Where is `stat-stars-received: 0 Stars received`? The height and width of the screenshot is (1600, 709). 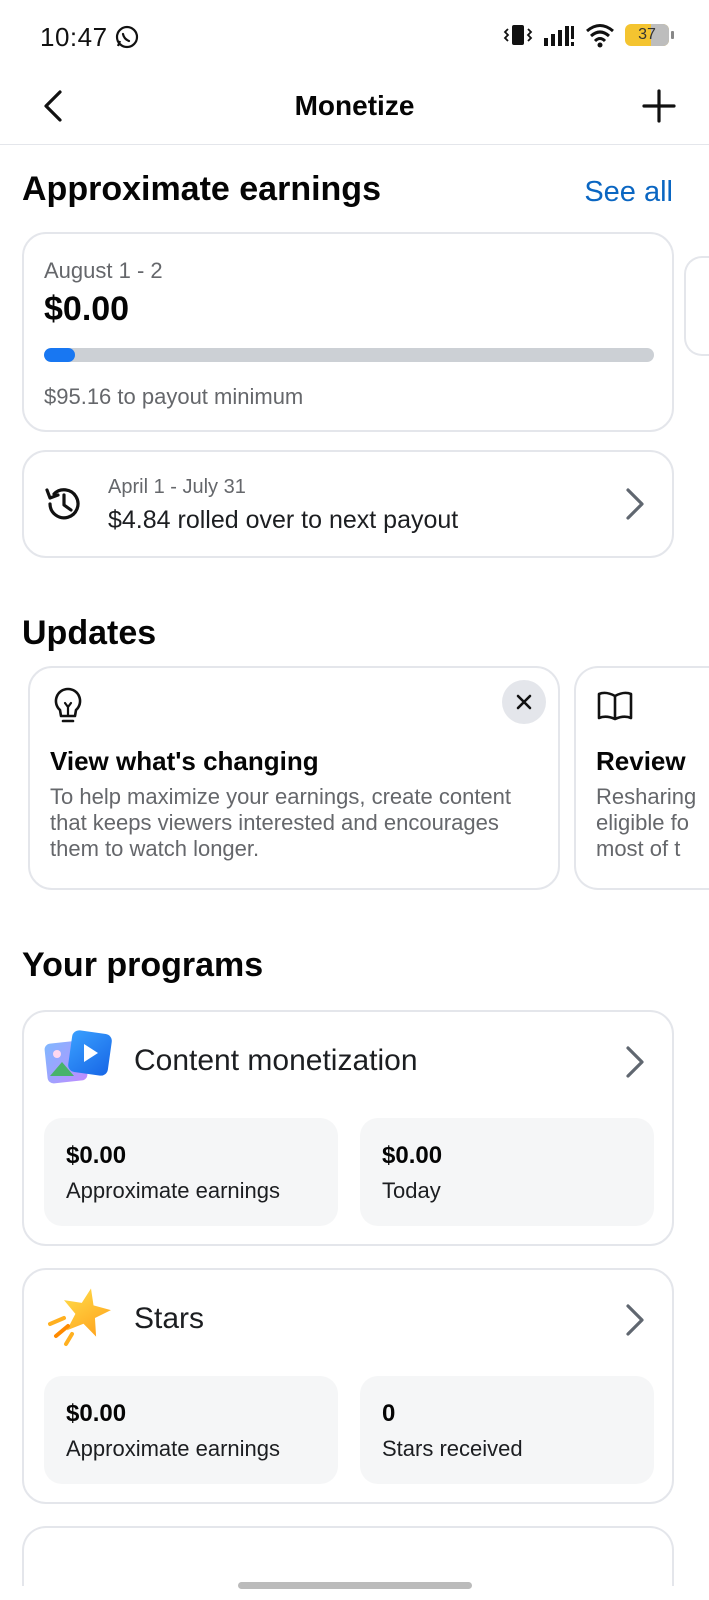 stat-stars-received: 0 Stars received is located at coordinates (507, 1430).